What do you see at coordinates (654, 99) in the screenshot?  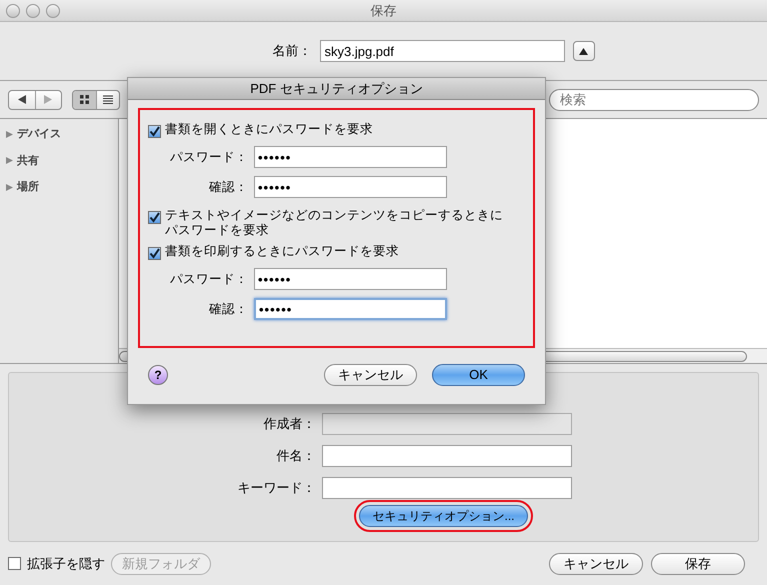 I see `search-field: 検索` at bounding box center [654, 99].